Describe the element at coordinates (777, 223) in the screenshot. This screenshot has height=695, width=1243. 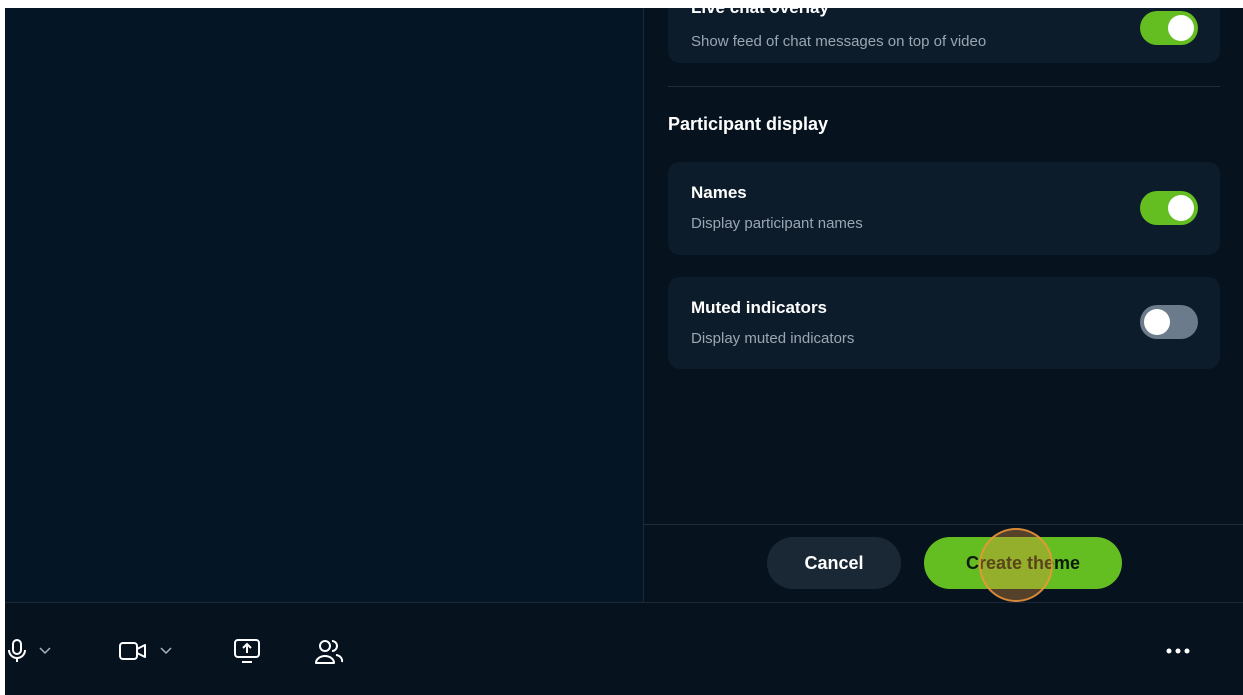
I see `setting-description: Display participant names` at that location.